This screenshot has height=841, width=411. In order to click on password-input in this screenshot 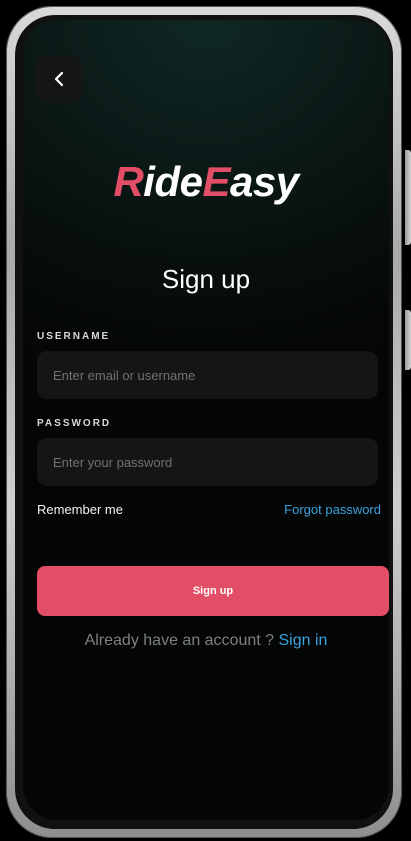, I will do `click(207, 462)`.